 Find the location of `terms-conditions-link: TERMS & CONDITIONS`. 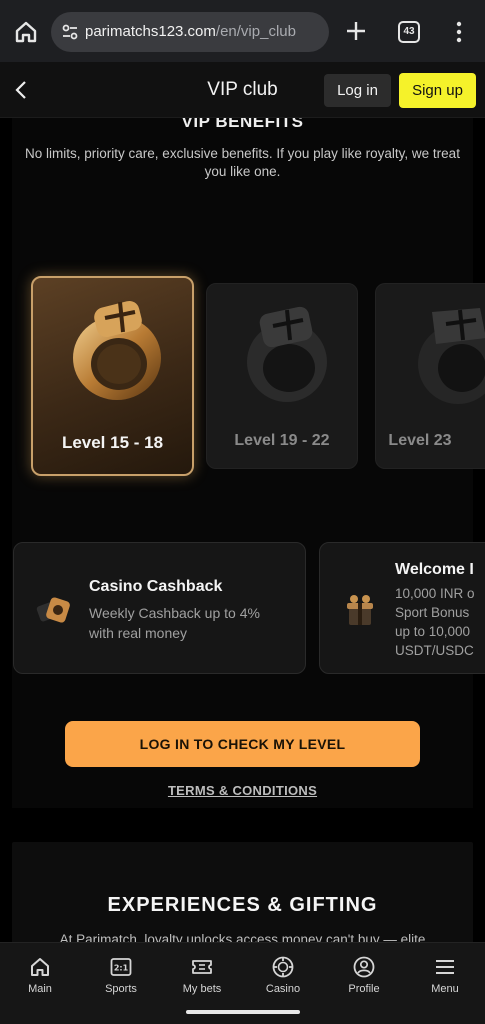

terms-conditions-link: TERMS & CONDITIONS is located at coordinates (242, 790).